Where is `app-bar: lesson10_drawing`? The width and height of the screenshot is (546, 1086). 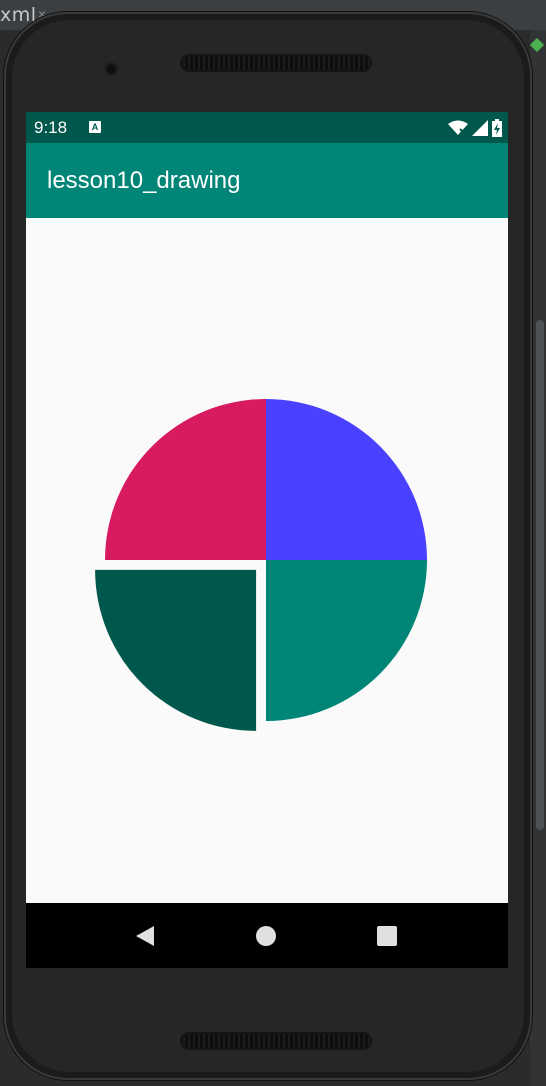
app-bar: lesson10_drawing is located at coordinates (267, 180).